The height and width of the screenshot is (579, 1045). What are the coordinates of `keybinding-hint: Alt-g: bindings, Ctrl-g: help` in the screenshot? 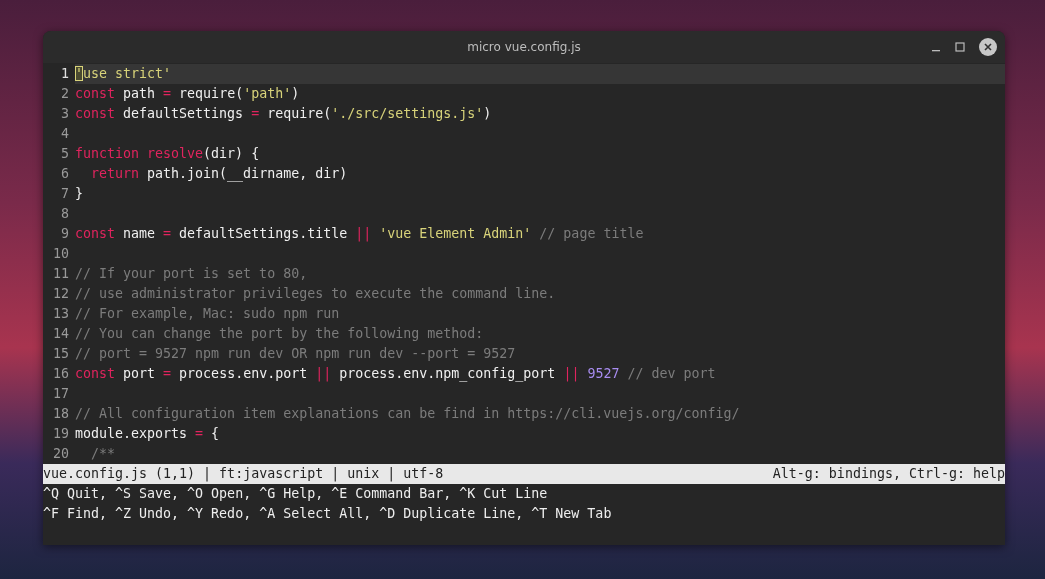 It's located at (888, 474).